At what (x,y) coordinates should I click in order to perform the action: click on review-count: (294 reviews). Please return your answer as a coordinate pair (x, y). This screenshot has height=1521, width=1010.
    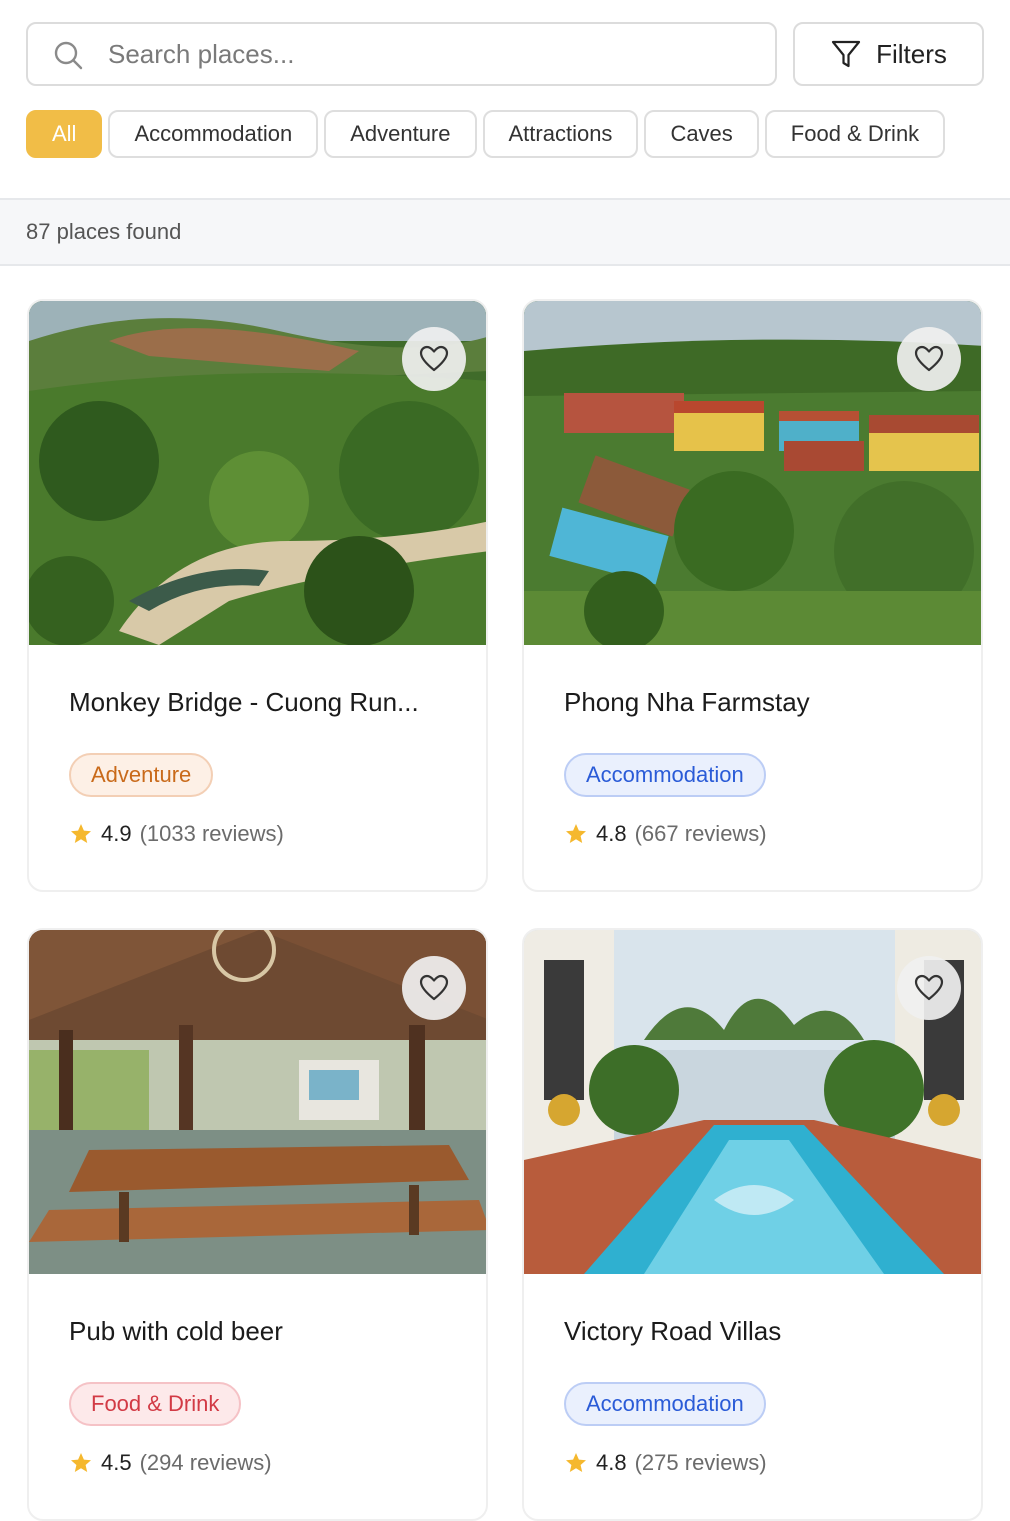
    Looking at the image, I should click on (205, 1462).